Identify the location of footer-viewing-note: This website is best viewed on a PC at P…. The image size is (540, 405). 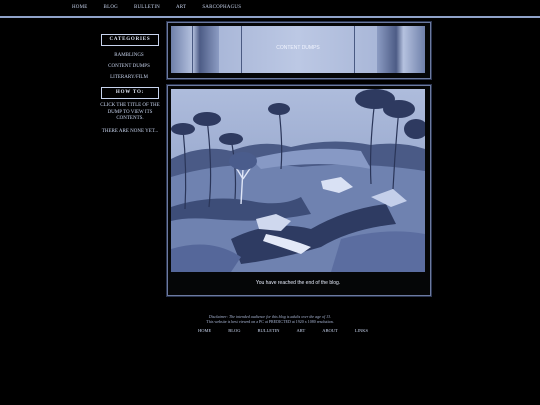
(270, 321).